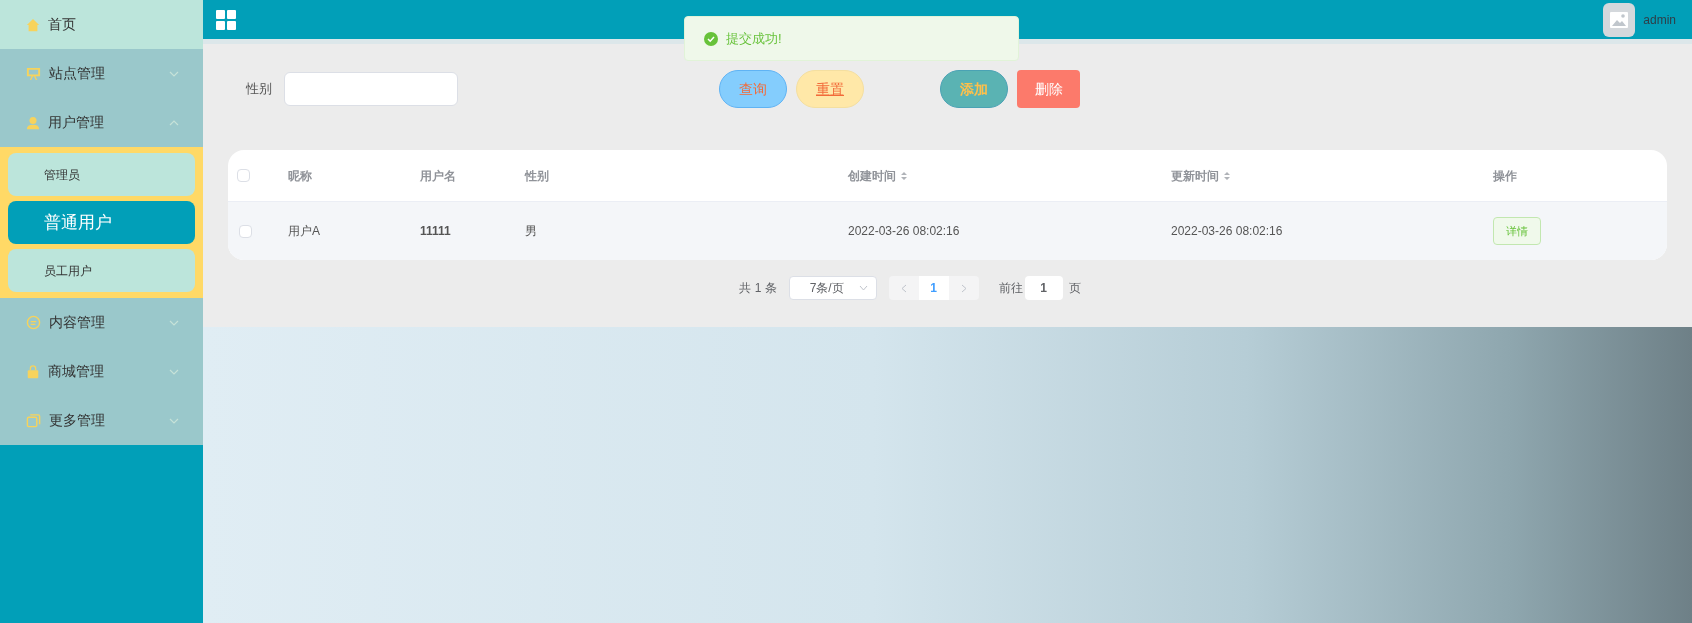  I want to click on table-cell: 男, so click(531, 231).